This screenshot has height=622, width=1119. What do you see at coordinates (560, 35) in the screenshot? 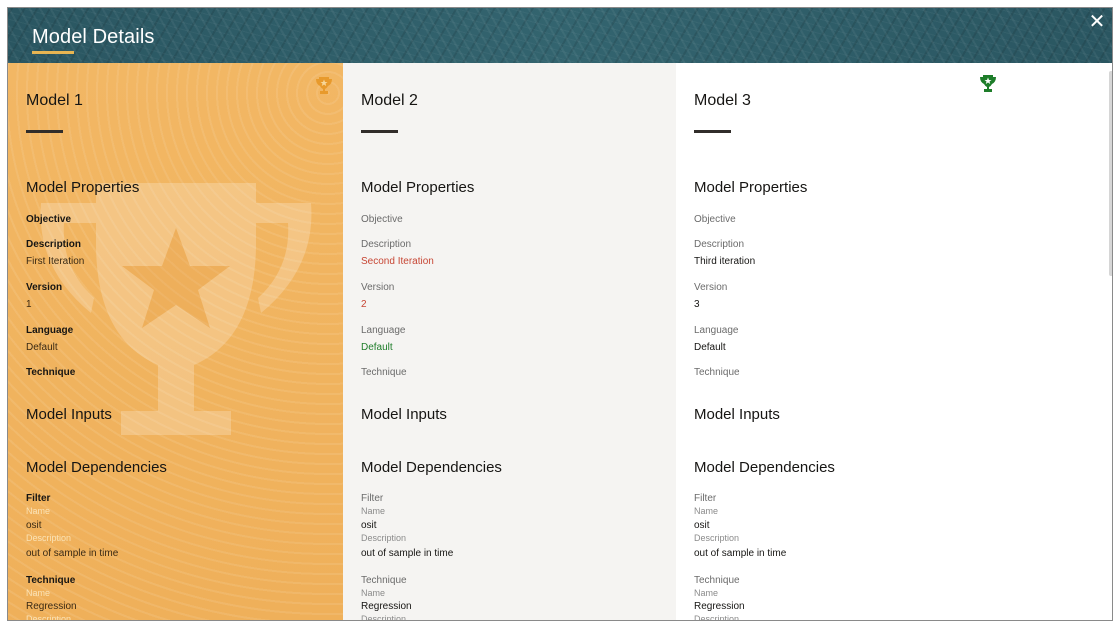
I see `dialog-header: Model Details ✕` at bounding box center [560, 35].